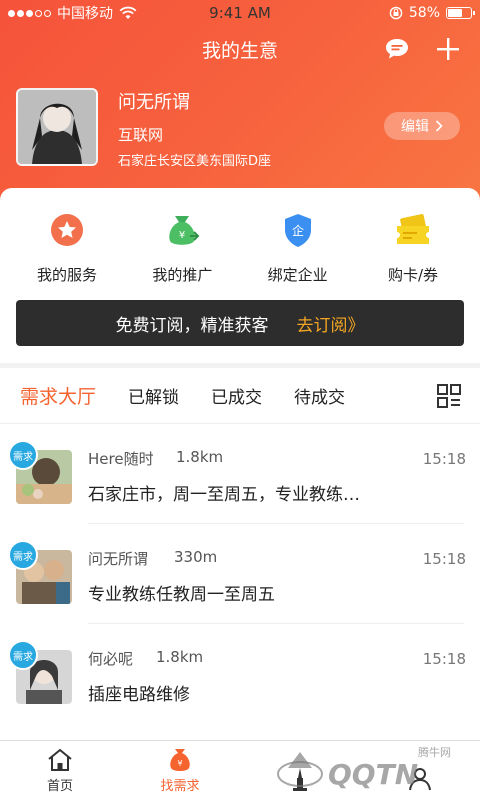 Image resolution: width=480 pixels, height=800 pixels. What do you see at coordinates (153, 395) in the screenshot?
I see `tab-unlocked: 已解锁` at bounding box center [153, 395].